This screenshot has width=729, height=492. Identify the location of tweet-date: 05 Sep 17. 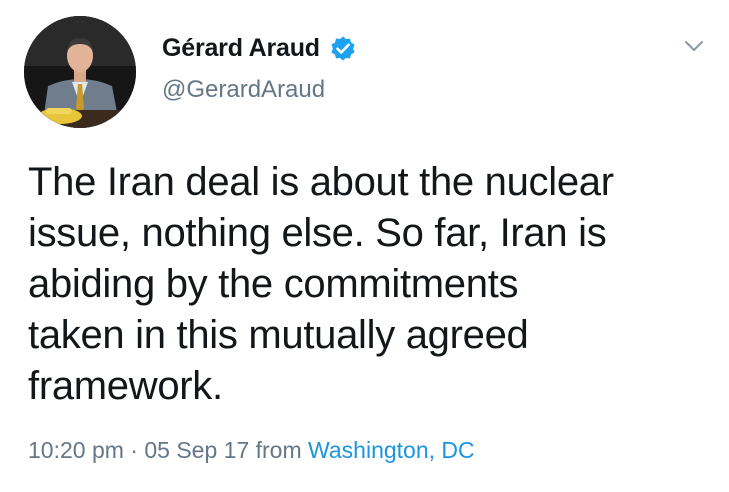
(196, 450).